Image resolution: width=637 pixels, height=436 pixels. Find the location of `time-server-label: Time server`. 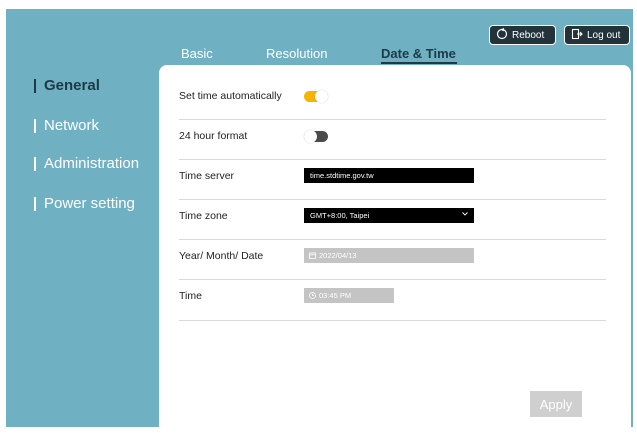

time-server-label: Time server is located at coordinates (207, 176).